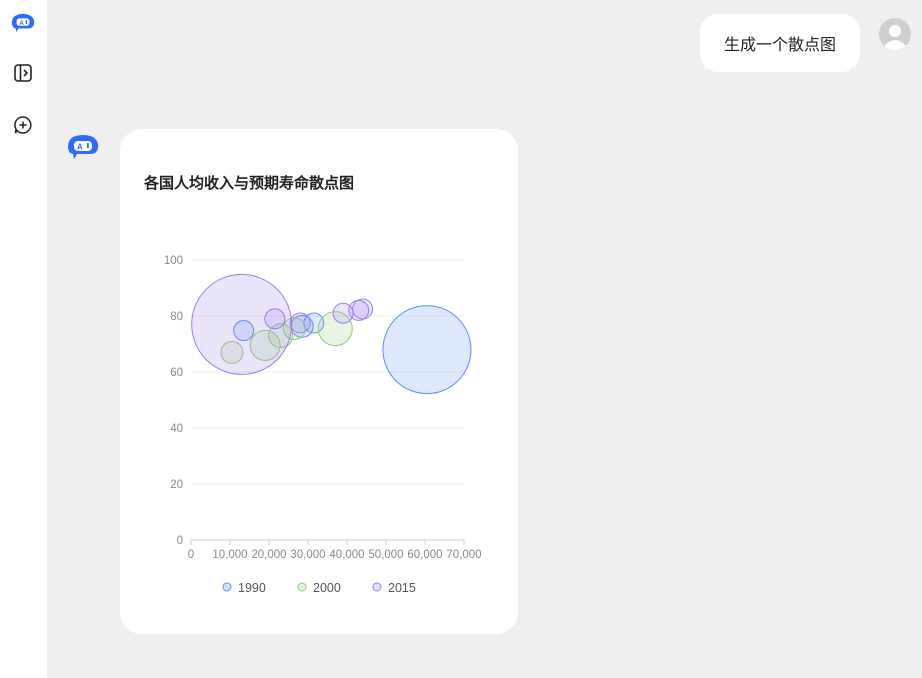 Image resolution: width=922 pixels, height=678 pixels. I want to click on legend-label: 2000, so click(327, 588).